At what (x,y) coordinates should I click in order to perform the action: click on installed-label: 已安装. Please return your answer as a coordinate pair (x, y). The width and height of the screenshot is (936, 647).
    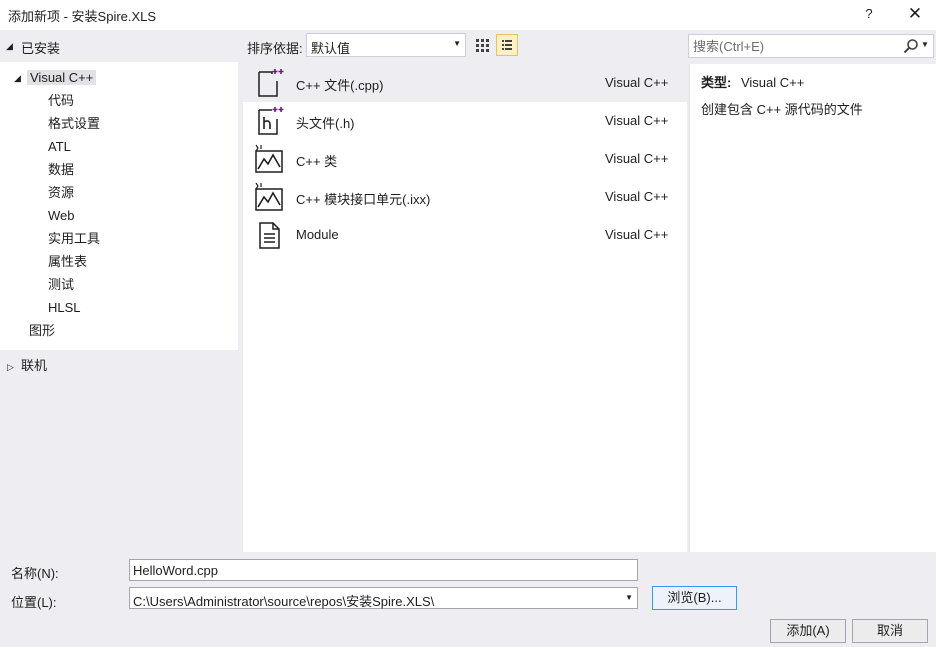
    Looking at the image, I should click on (41, 48).